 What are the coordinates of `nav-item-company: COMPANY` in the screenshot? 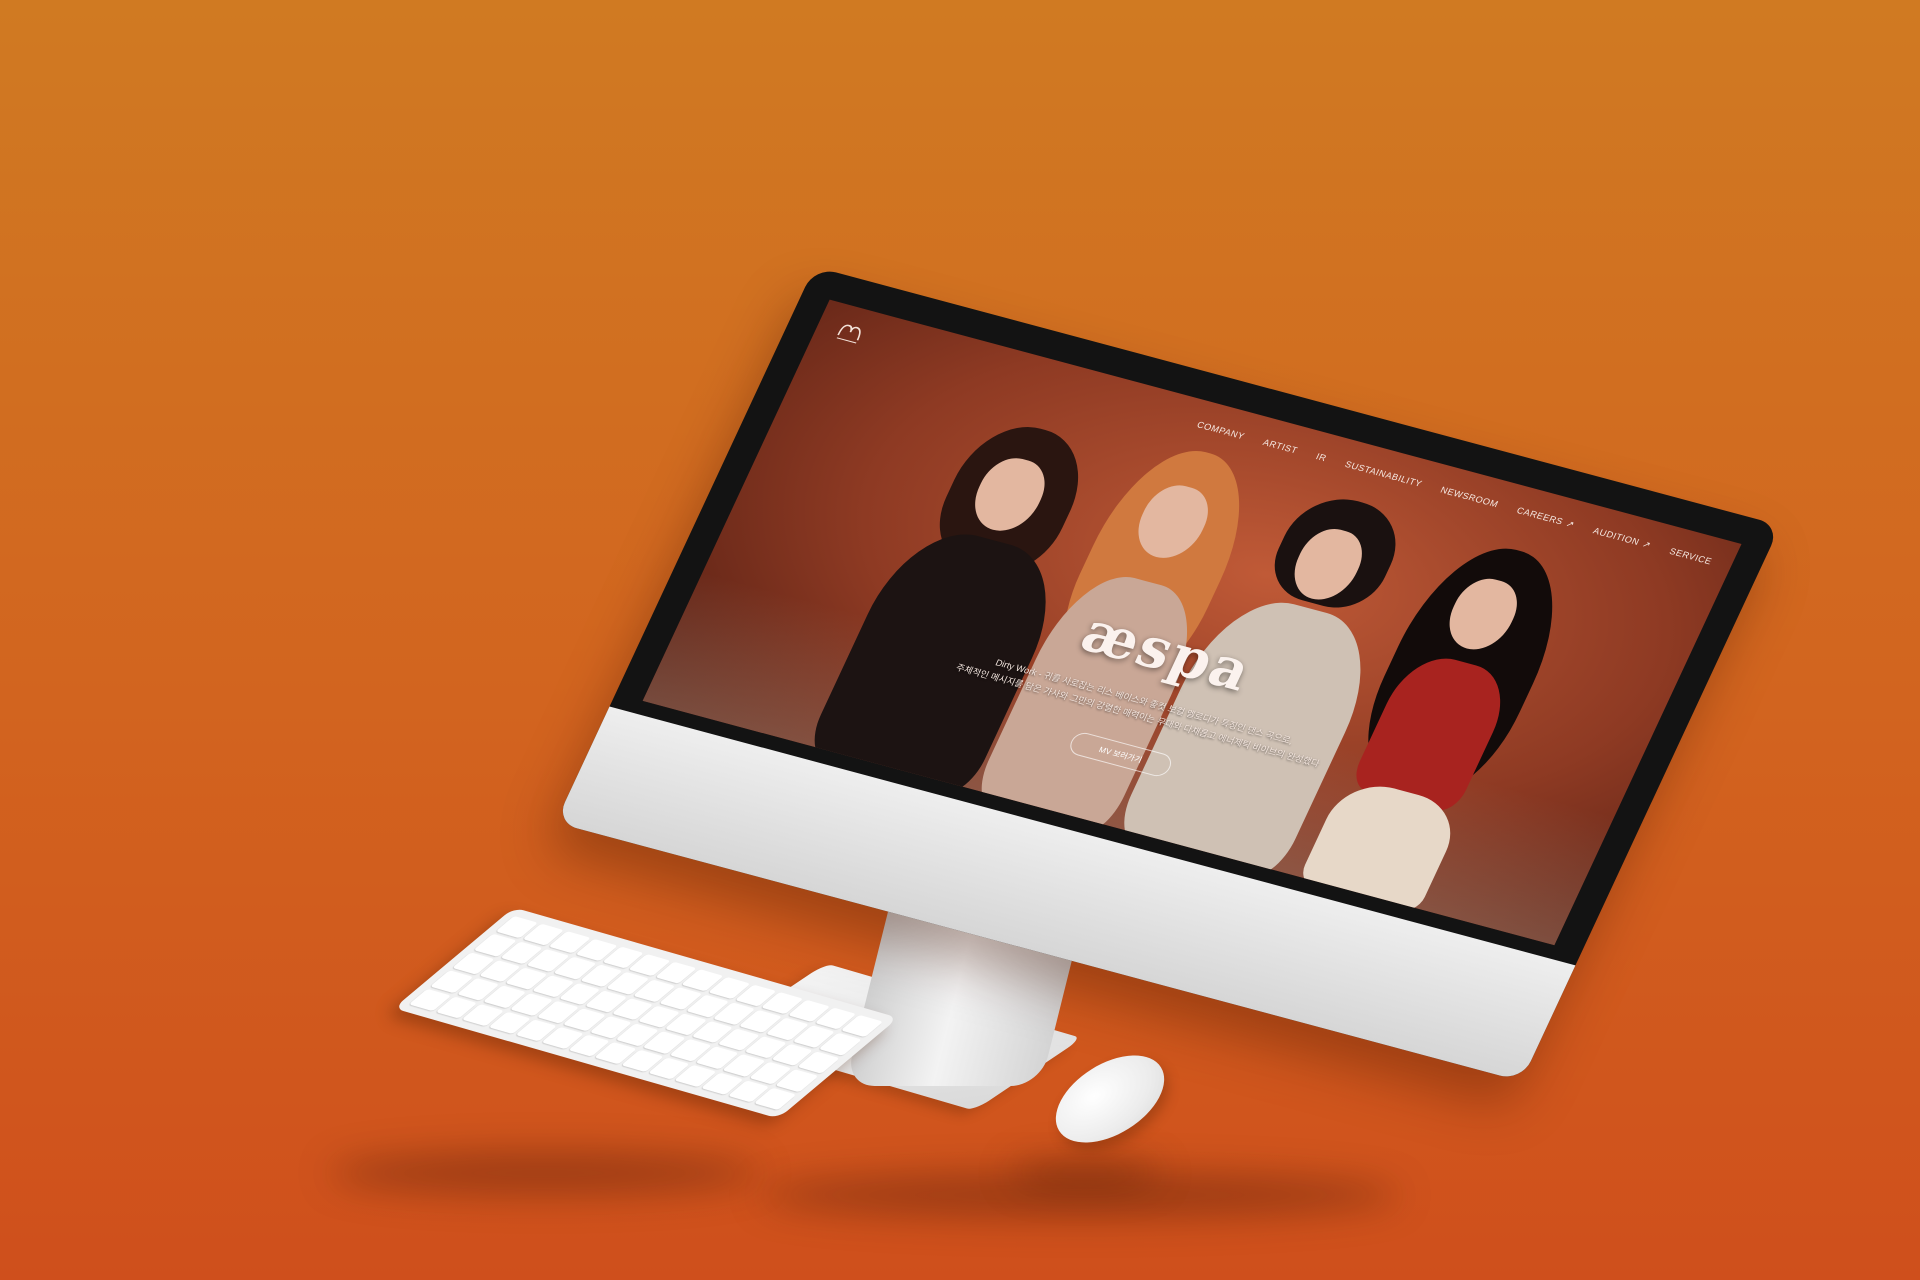 It's located at (1220, 431).